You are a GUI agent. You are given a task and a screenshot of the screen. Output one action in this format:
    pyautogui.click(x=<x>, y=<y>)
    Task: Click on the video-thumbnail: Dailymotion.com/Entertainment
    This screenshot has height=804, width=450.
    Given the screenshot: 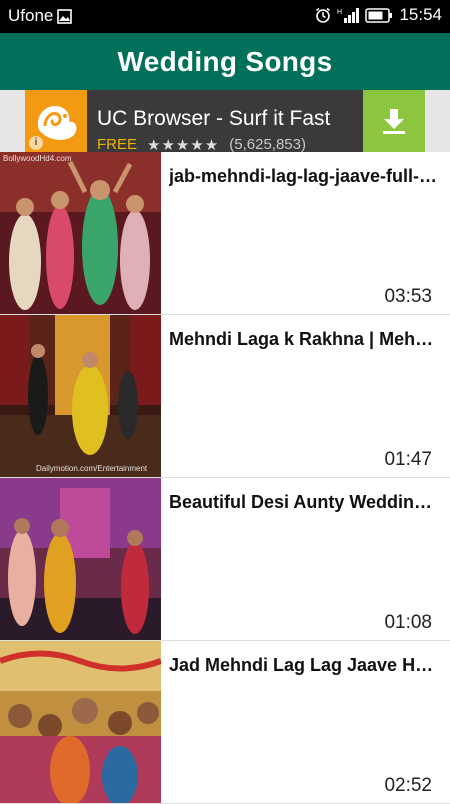 What is the action you would take?
    pyautogui.click(x=80, y=396)
    